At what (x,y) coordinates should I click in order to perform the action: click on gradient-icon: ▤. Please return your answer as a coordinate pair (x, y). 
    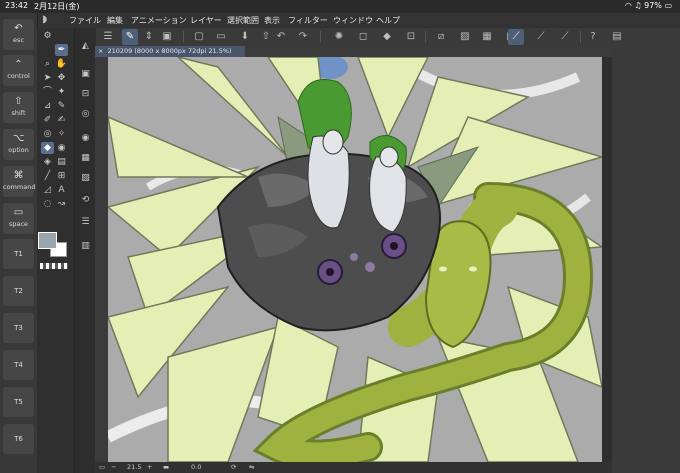
    Looking at the image, I should click on (61, 162).